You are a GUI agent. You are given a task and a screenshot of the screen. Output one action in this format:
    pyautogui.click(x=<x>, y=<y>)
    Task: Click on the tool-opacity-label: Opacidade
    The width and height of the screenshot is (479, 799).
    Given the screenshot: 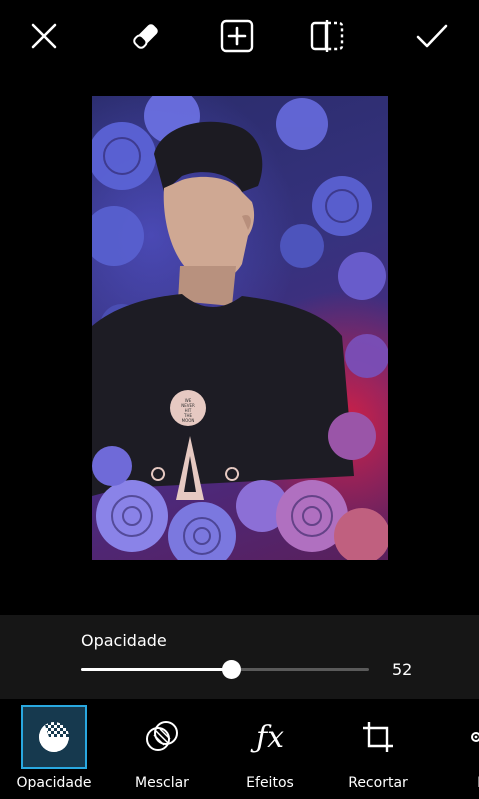 What is the action you would take?
    pyautogui.click(x=54, y=783)
    